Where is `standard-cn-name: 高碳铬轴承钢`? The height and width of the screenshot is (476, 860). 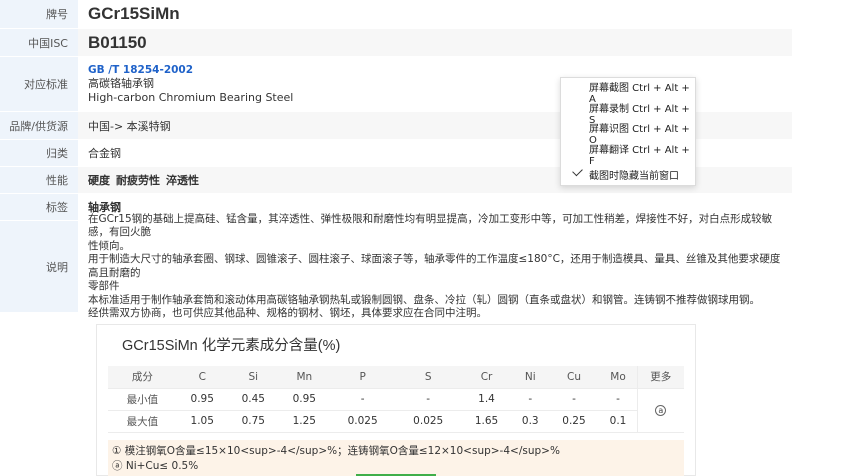
standard-cn-name: 高碳铬轴承钢 is located at coordinates (121, 83).